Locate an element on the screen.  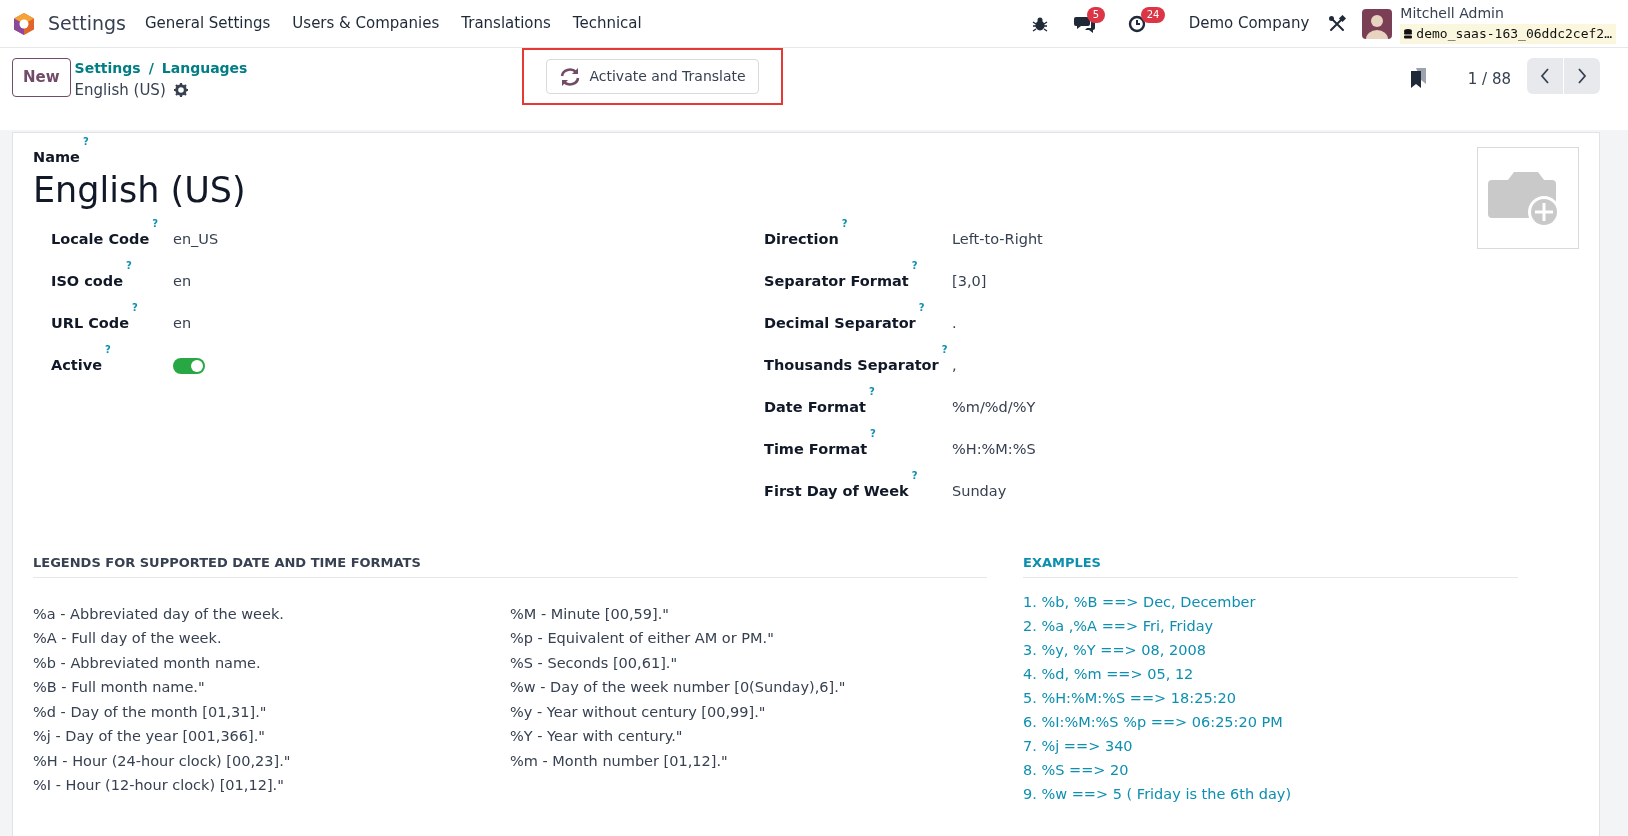
example-line: 4. %d, %m ==> 05, 12 is located at coordinates (1109, 674).